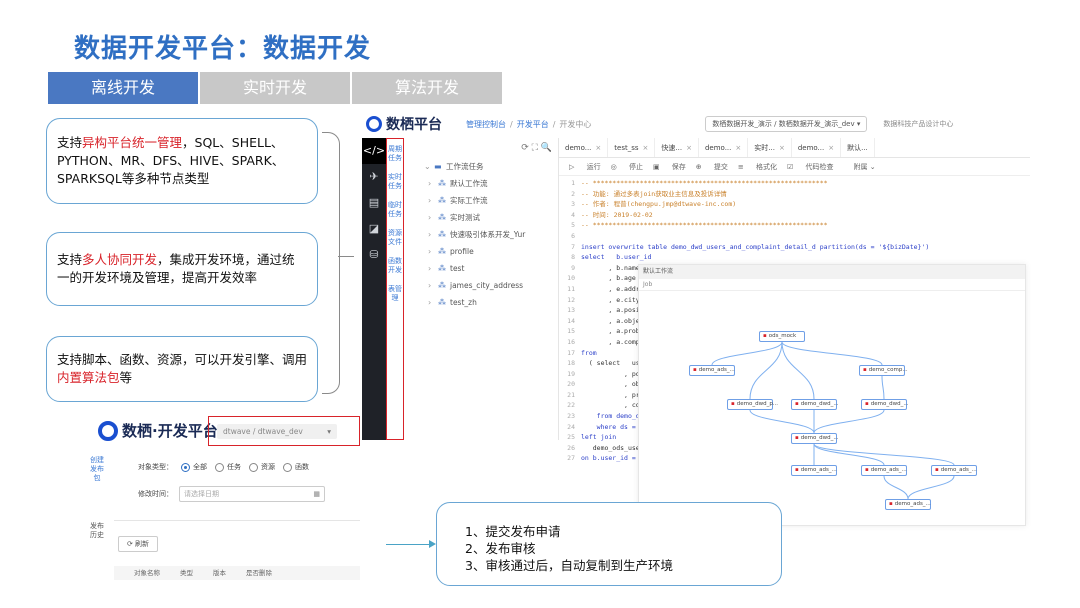 The height and width of the screenshot is (608, 1080). Describe the element at coordinates (810, 167) in the screenshot. I see `lint-button: ☑ 代码检查` at that location.